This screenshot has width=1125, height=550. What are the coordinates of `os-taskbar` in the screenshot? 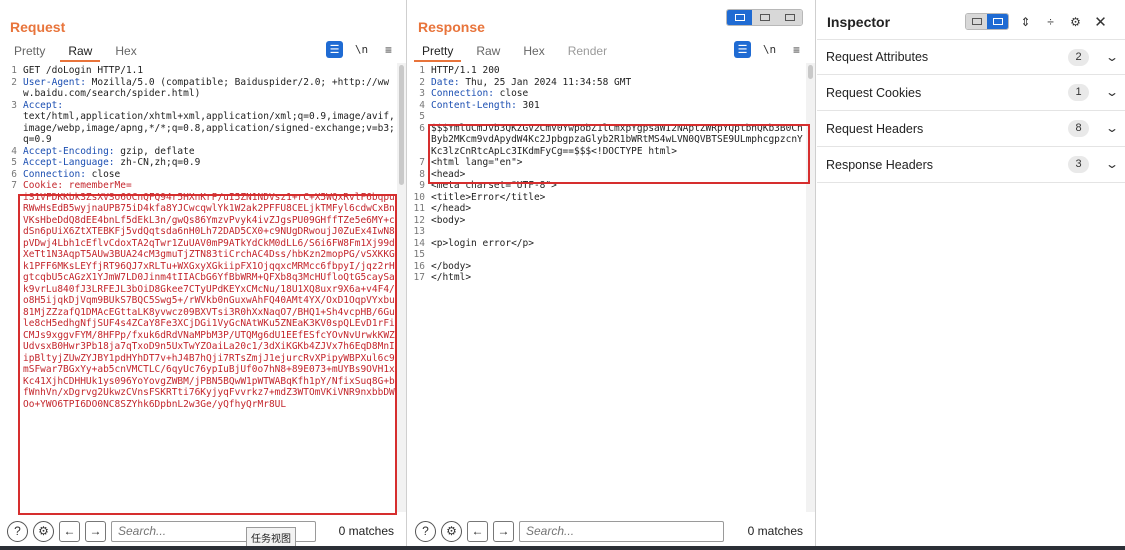 It's located at (562, 548).